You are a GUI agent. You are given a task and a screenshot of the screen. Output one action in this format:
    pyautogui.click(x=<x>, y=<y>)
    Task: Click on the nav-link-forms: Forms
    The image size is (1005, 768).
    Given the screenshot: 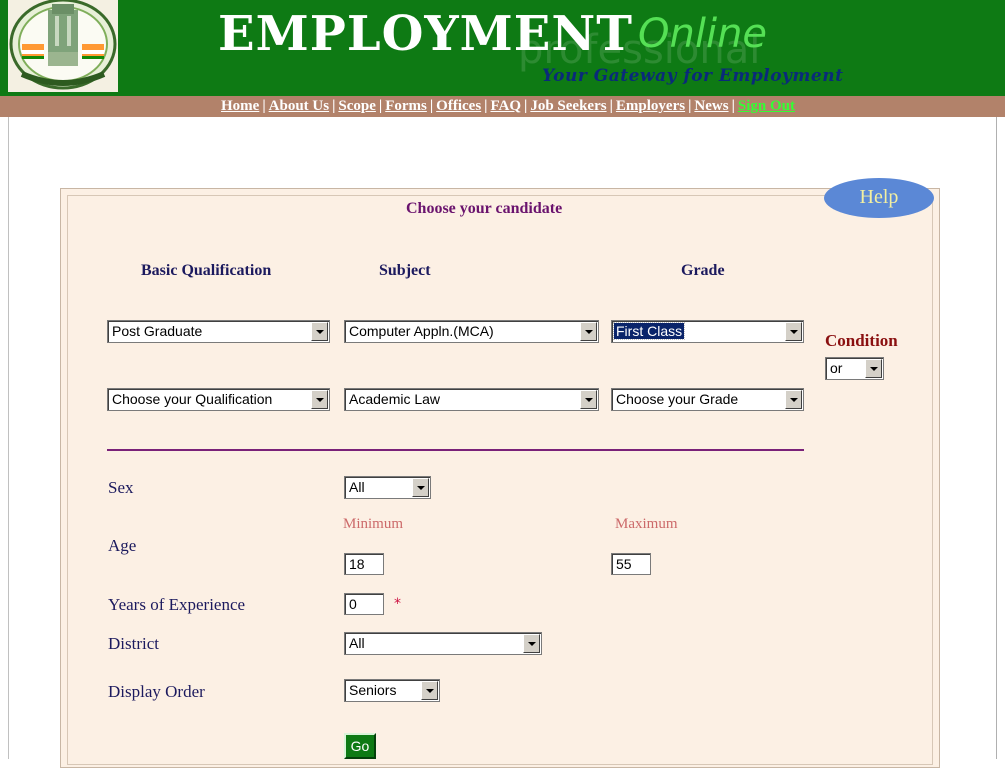 What is the action you would take?
    pyautogui.click(x=406, y=106)
    